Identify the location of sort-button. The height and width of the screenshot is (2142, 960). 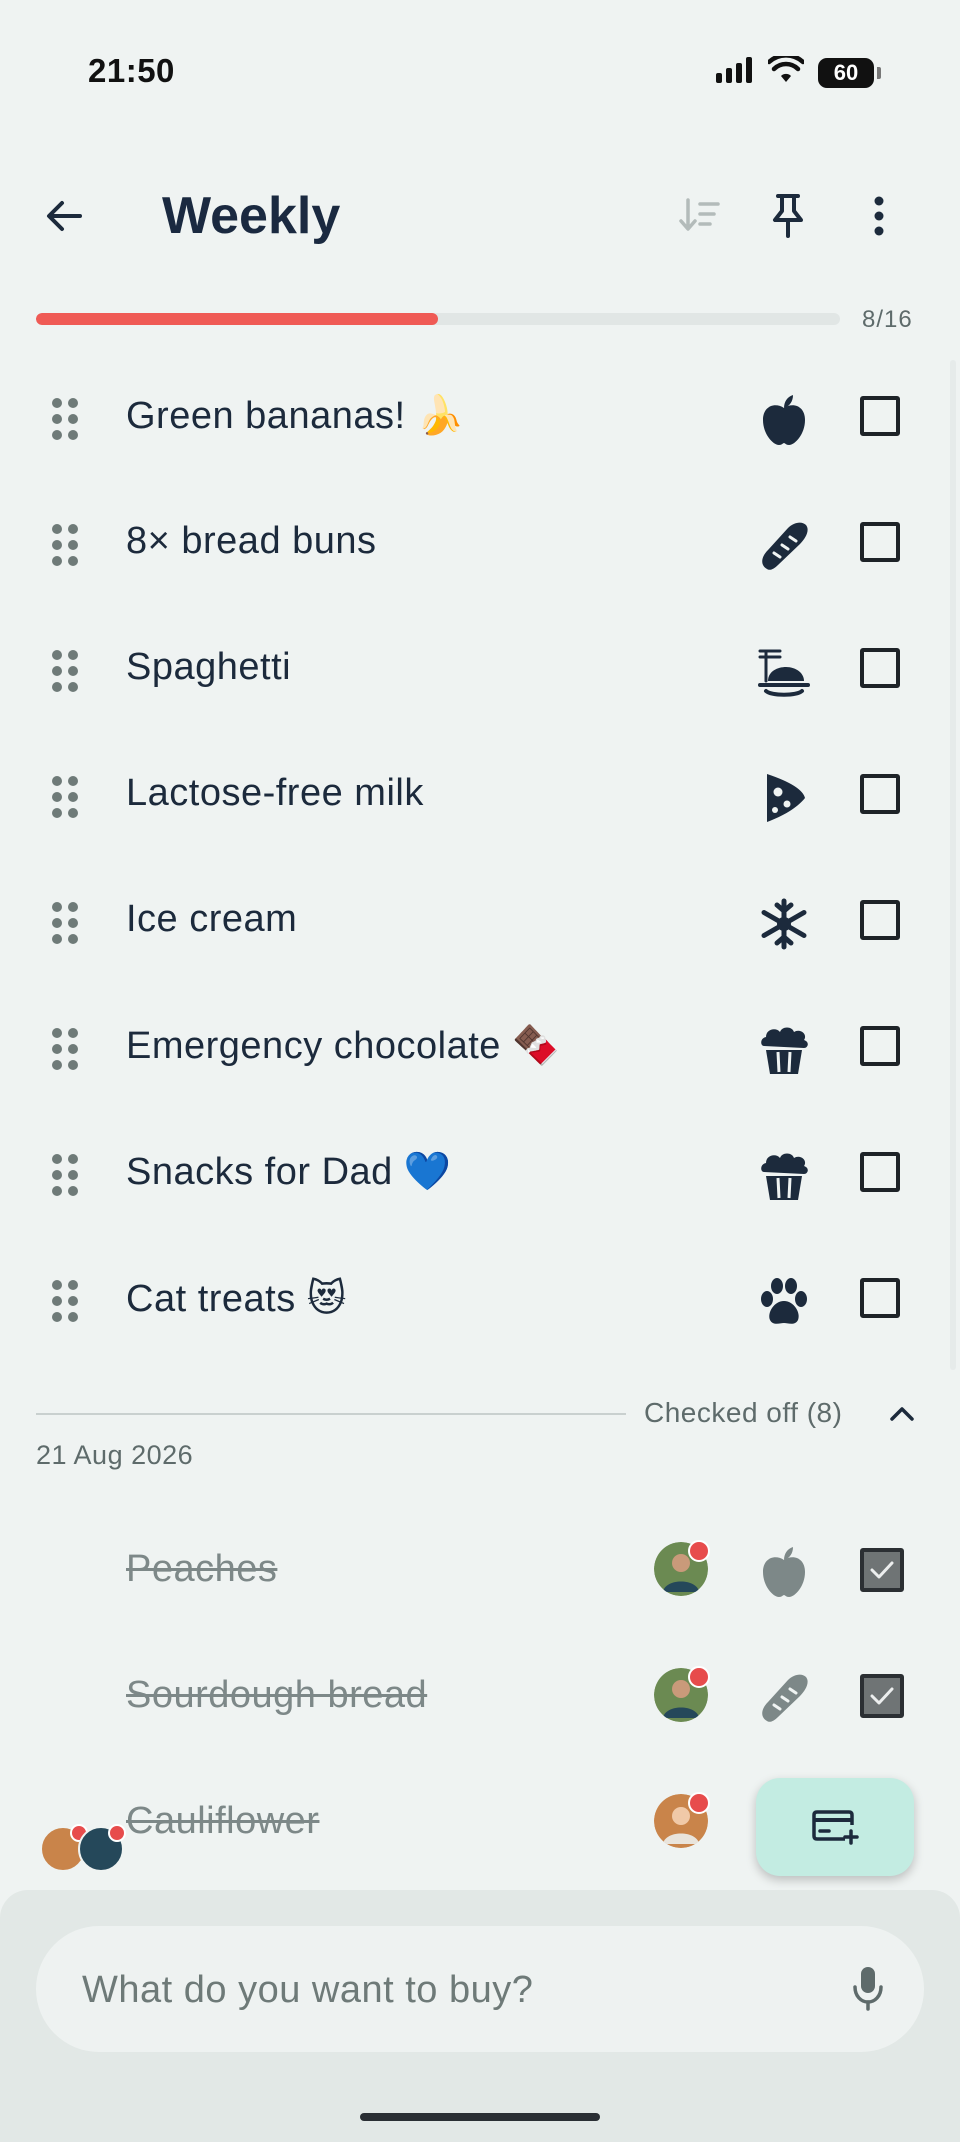
(700, 216).